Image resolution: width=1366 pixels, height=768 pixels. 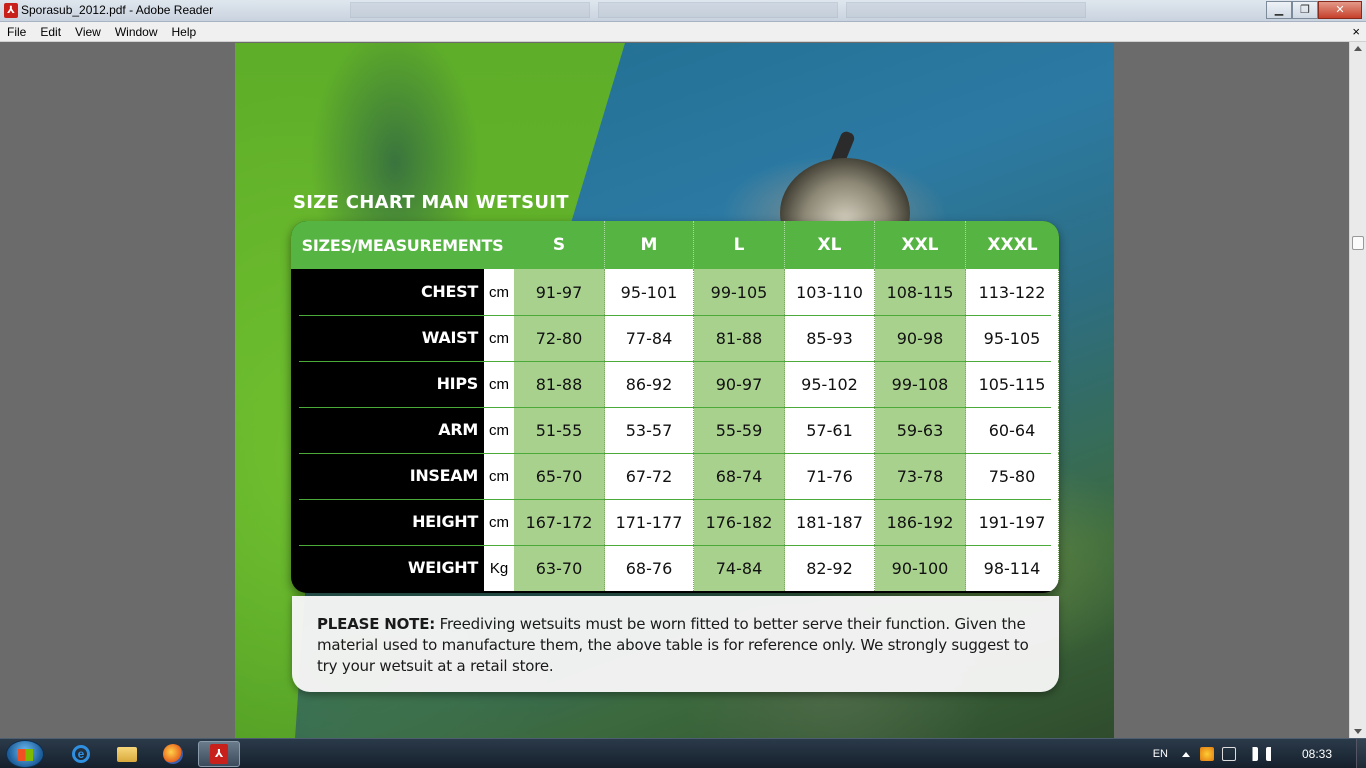 I want to click on windows-logo-icon, so click(x=25, y=755).